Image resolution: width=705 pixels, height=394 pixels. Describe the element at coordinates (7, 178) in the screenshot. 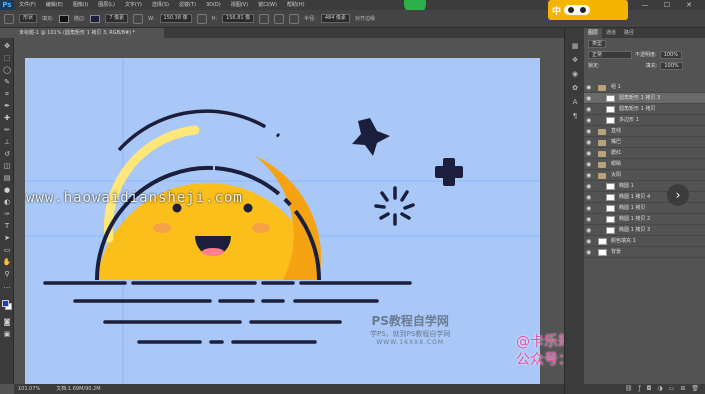

I see `gradient-icon: ▤` at that location.